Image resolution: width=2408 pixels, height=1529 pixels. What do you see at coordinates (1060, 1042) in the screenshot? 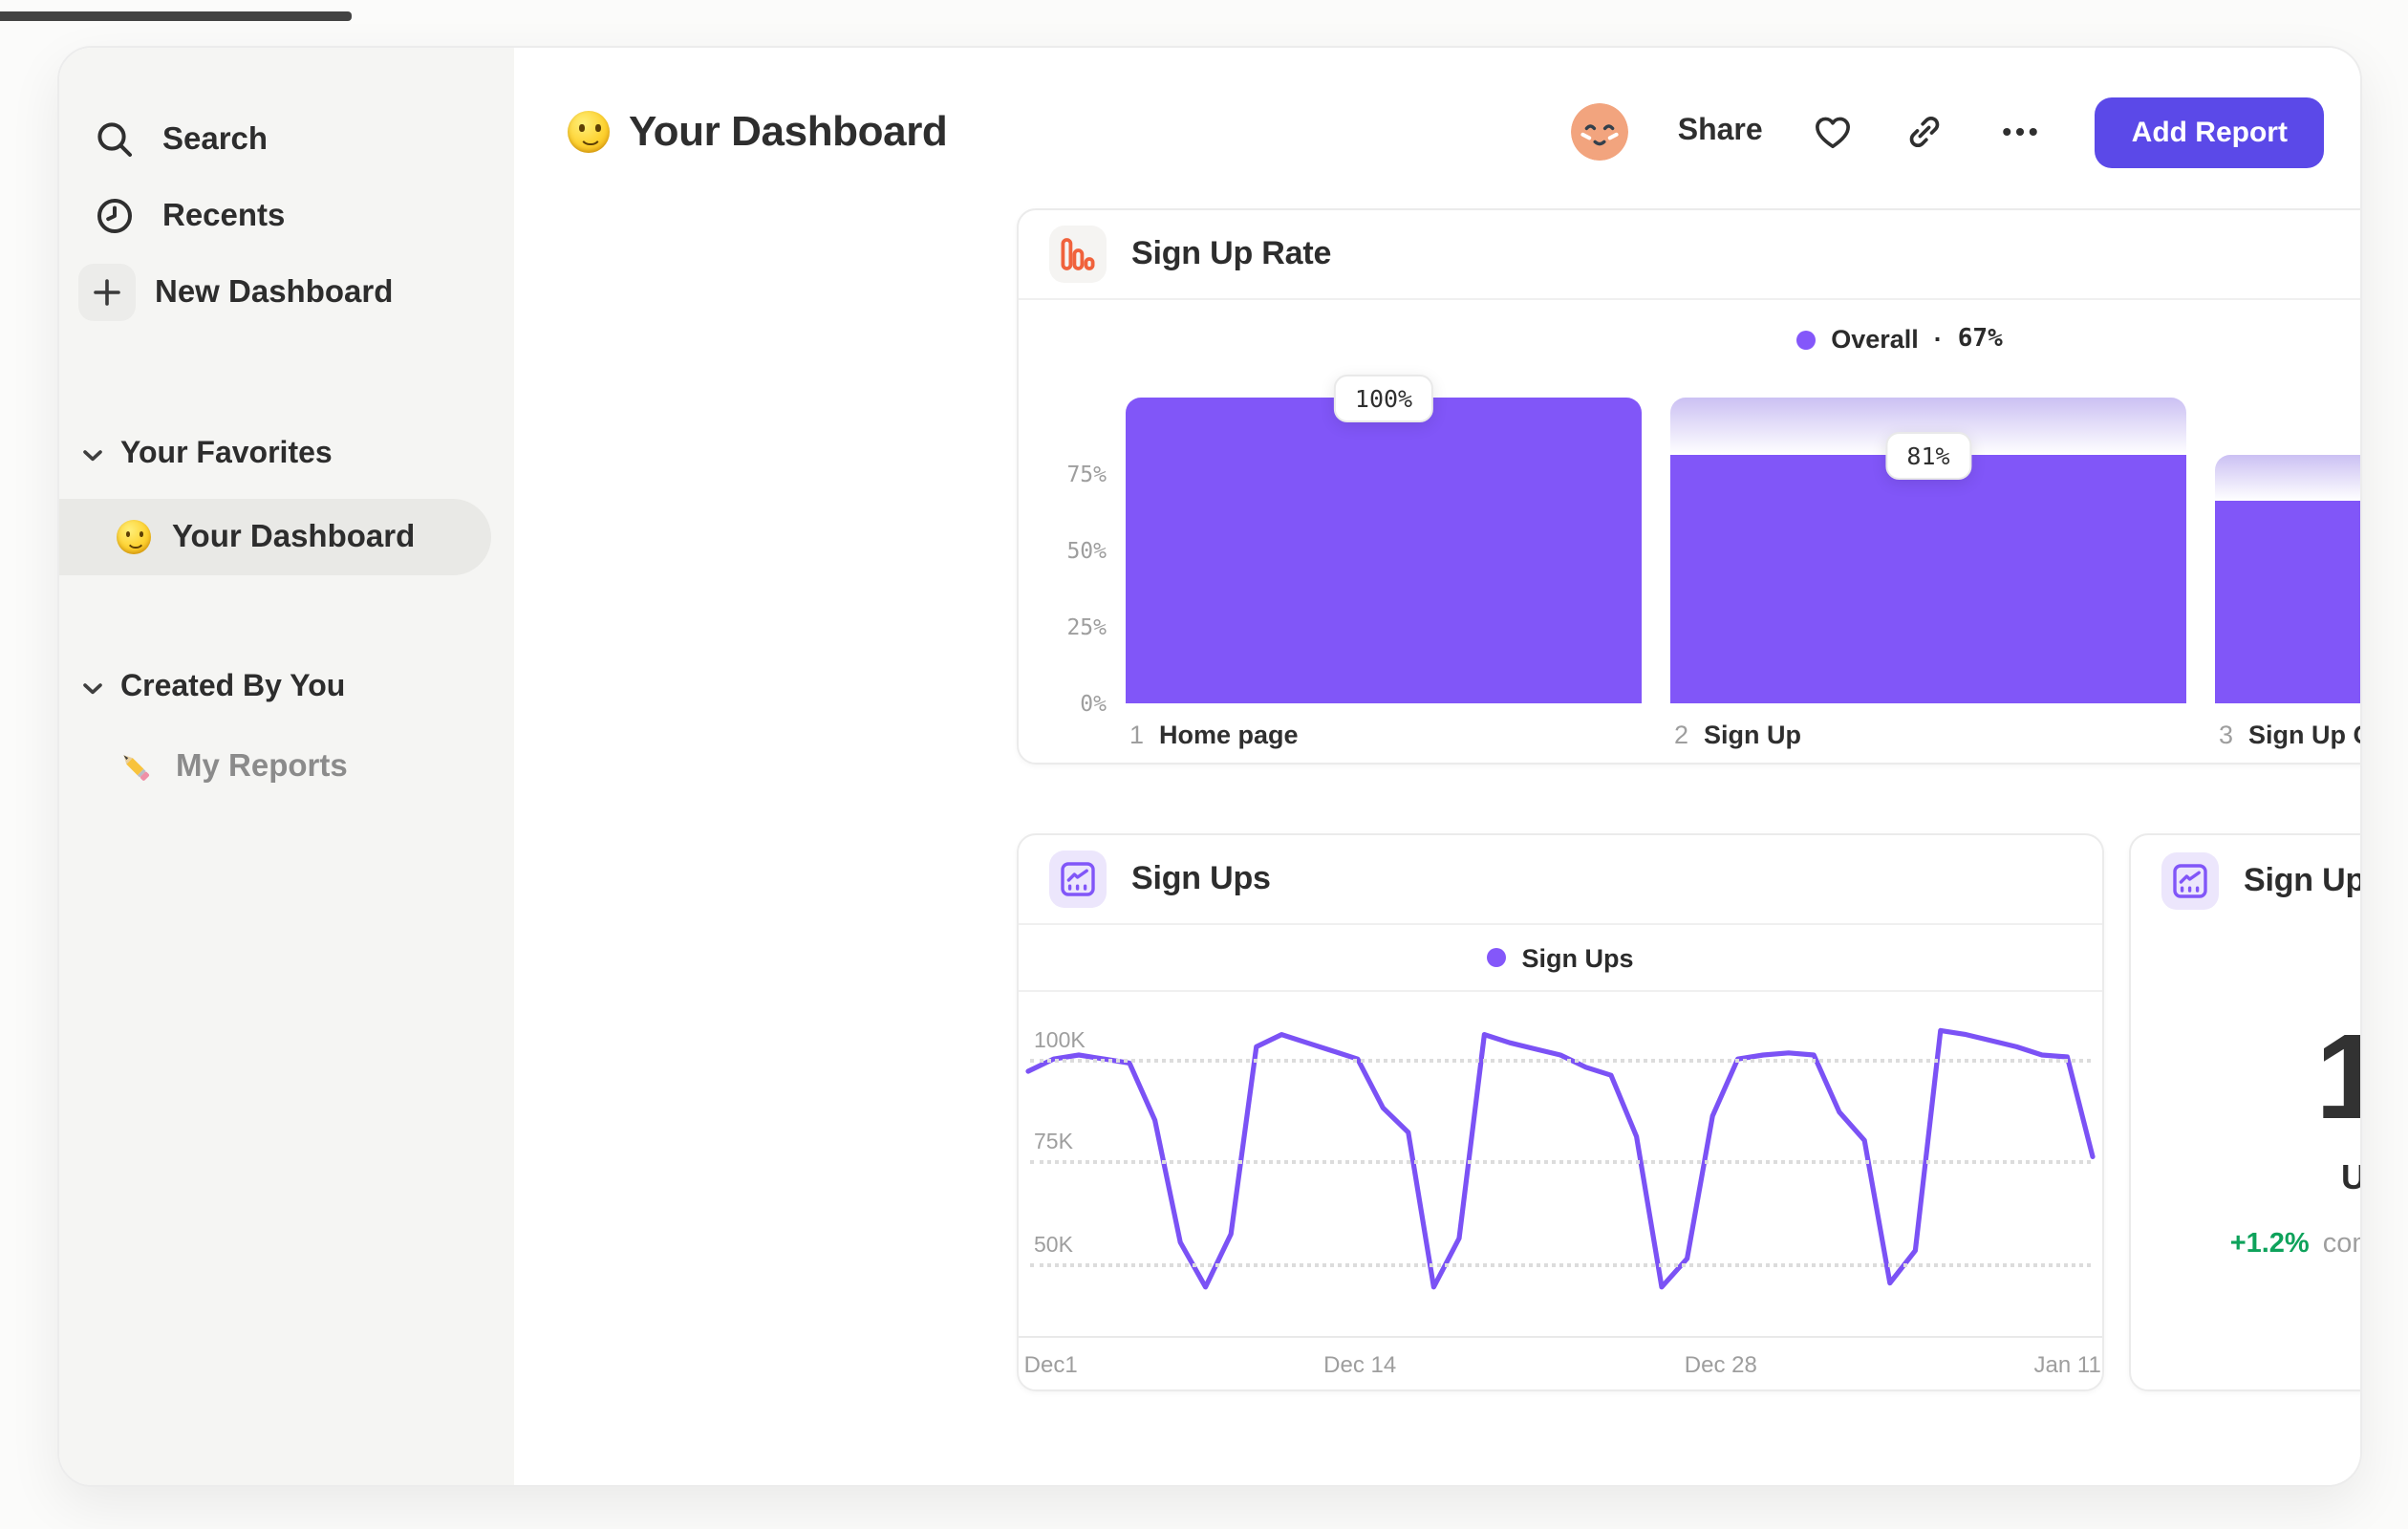
I see `y-tick-label: 100K` at bounding box center [1060, 1042].